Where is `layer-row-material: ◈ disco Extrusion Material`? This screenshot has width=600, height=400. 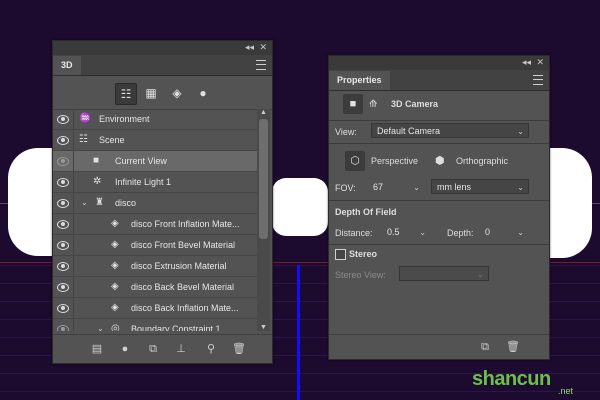 layer-row-material: ◈ disco Extrusion Material is located at coordinates (155, 266).